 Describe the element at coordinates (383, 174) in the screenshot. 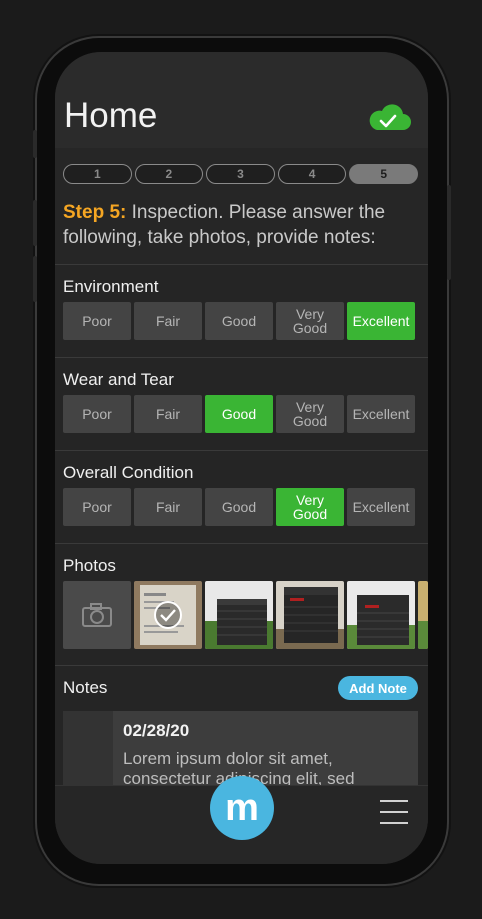

I see `step-5: 5` at that location.